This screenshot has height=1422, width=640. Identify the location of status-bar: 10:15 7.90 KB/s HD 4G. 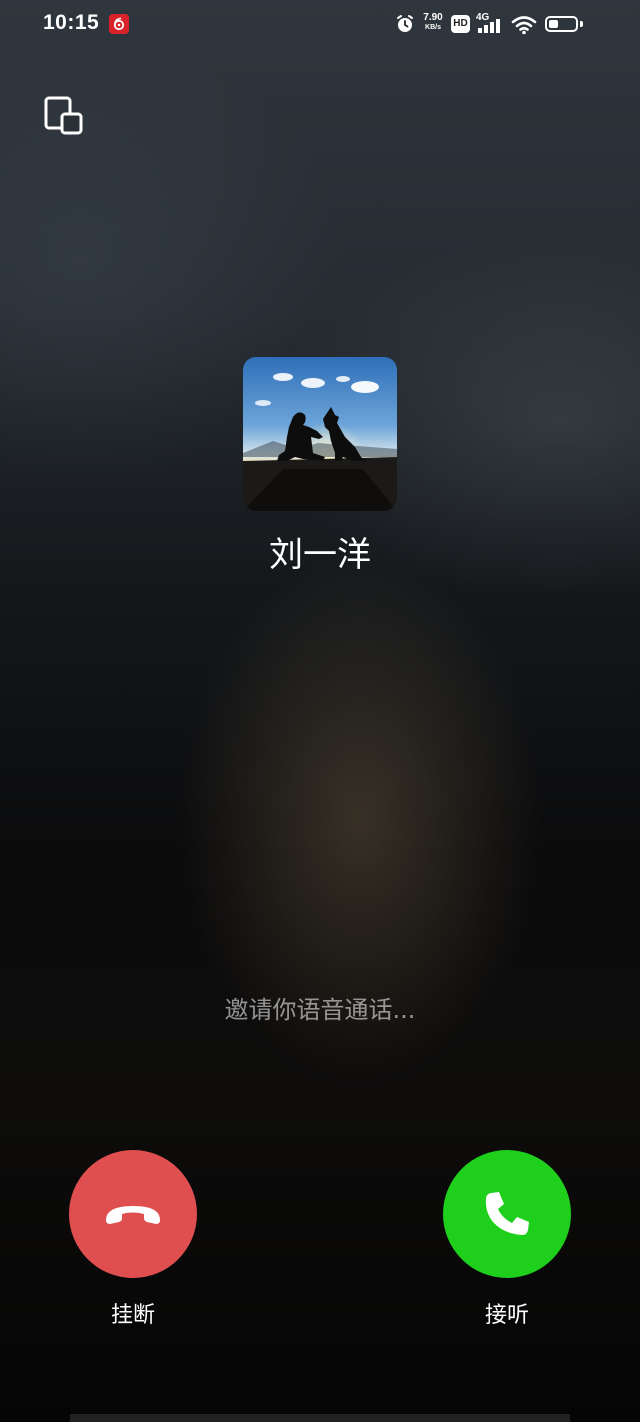
(320, 25).